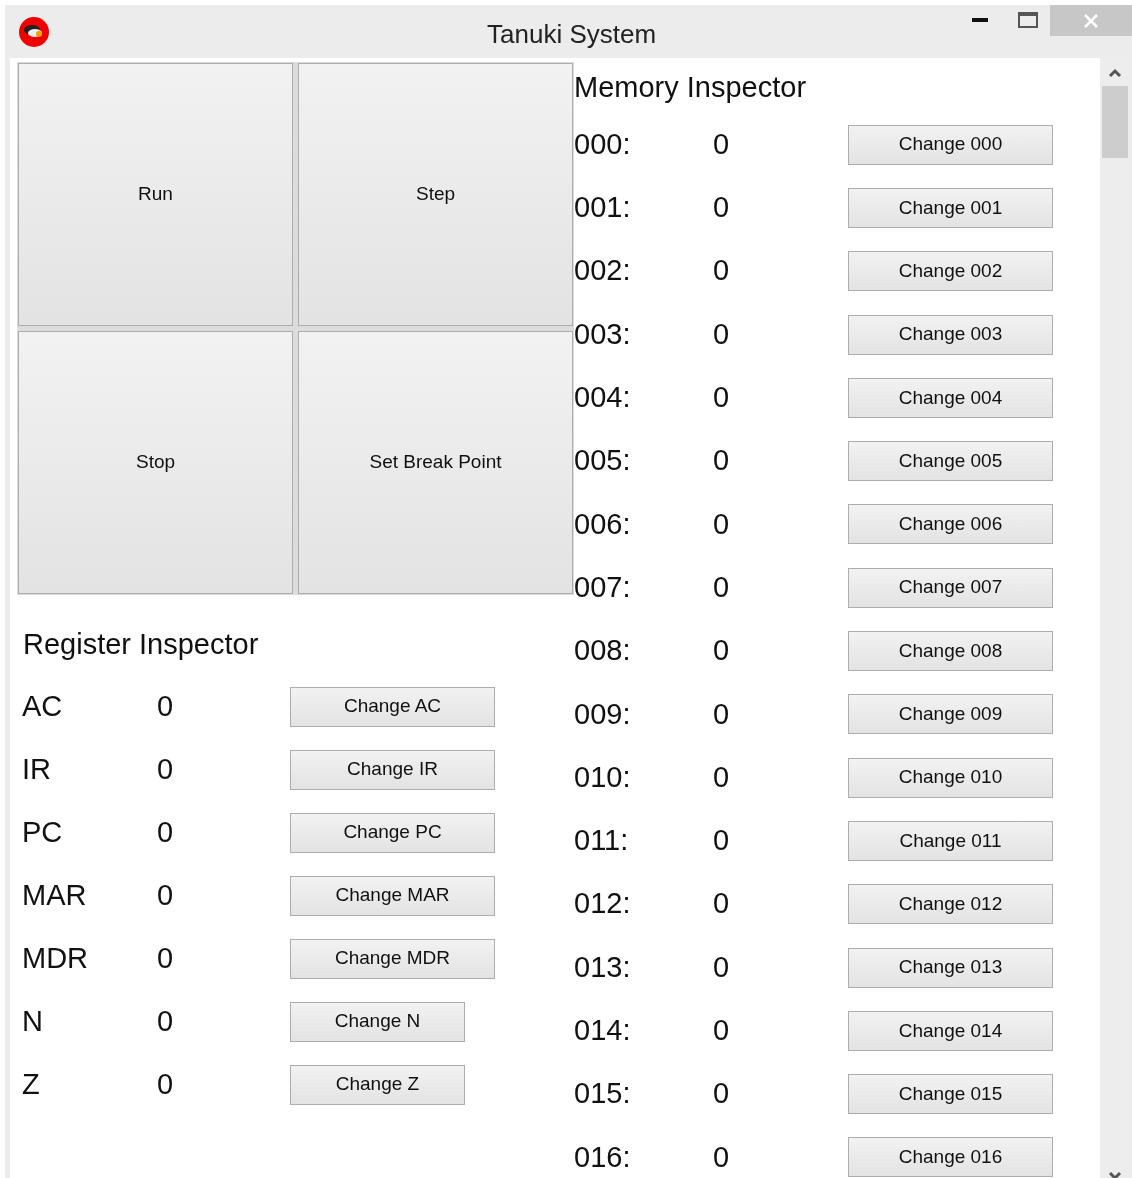 This screenshot has width=1132, height=1178. I want to click on scroll-down-icon, so click(1115, 1174).